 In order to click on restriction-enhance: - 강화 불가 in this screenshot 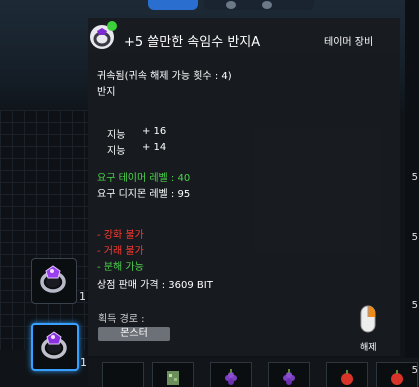, I will do `click(120, 235)`.